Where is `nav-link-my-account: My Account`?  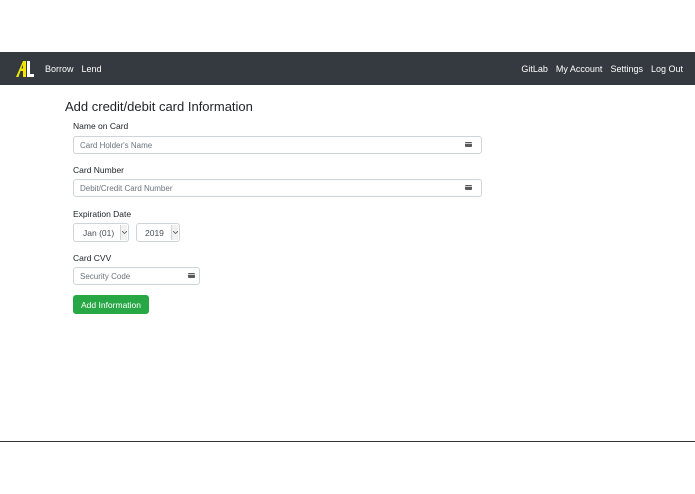 nav-link-my-account: My Account is located at coordinates (579, 69).